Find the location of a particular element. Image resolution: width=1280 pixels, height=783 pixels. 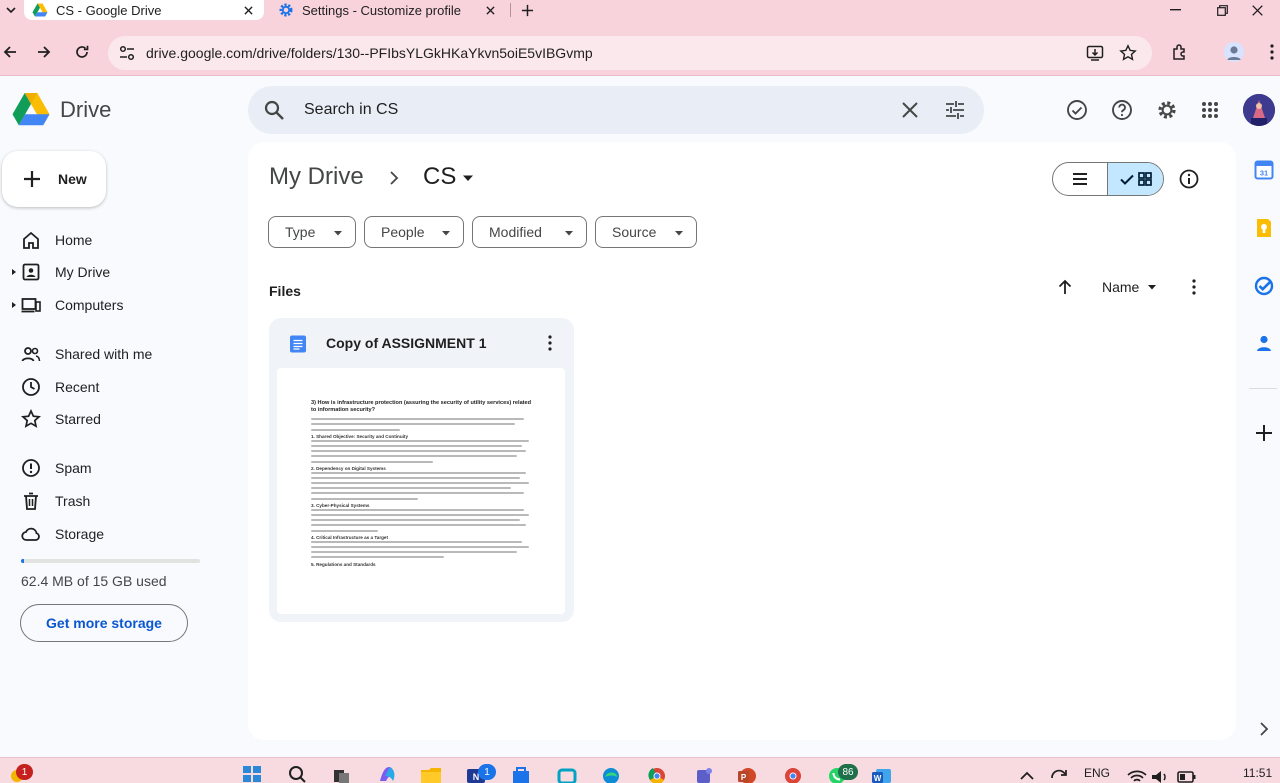

shared-icon is located at coordinates (31, 354).